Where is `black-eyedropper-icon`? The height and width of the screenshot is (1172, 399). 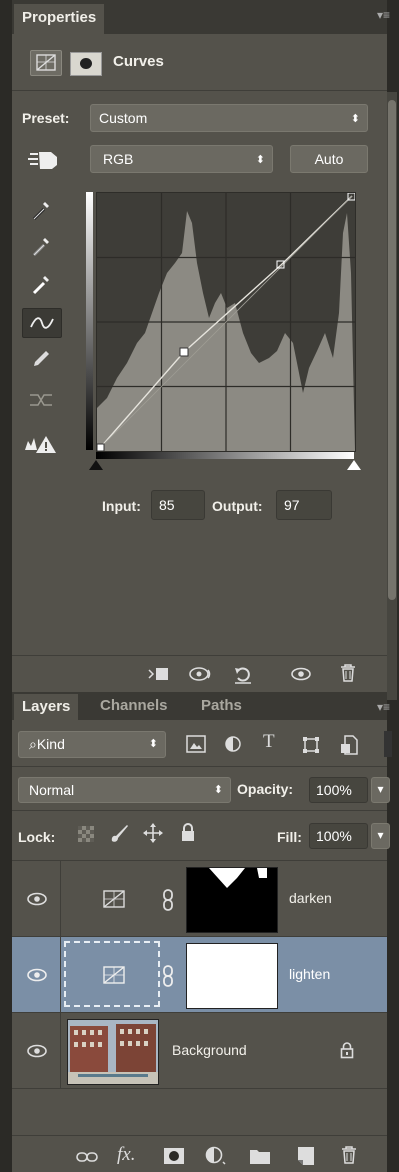
black-eyedropper-icon is located at coordinates (41, 210).